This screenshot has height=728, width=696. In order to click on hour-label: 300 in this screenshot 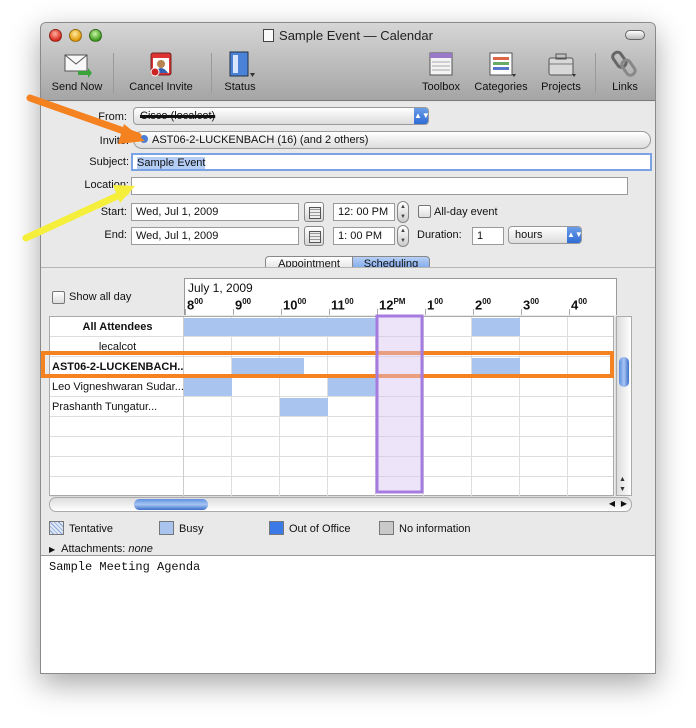, I will do `click(531, 305)`.